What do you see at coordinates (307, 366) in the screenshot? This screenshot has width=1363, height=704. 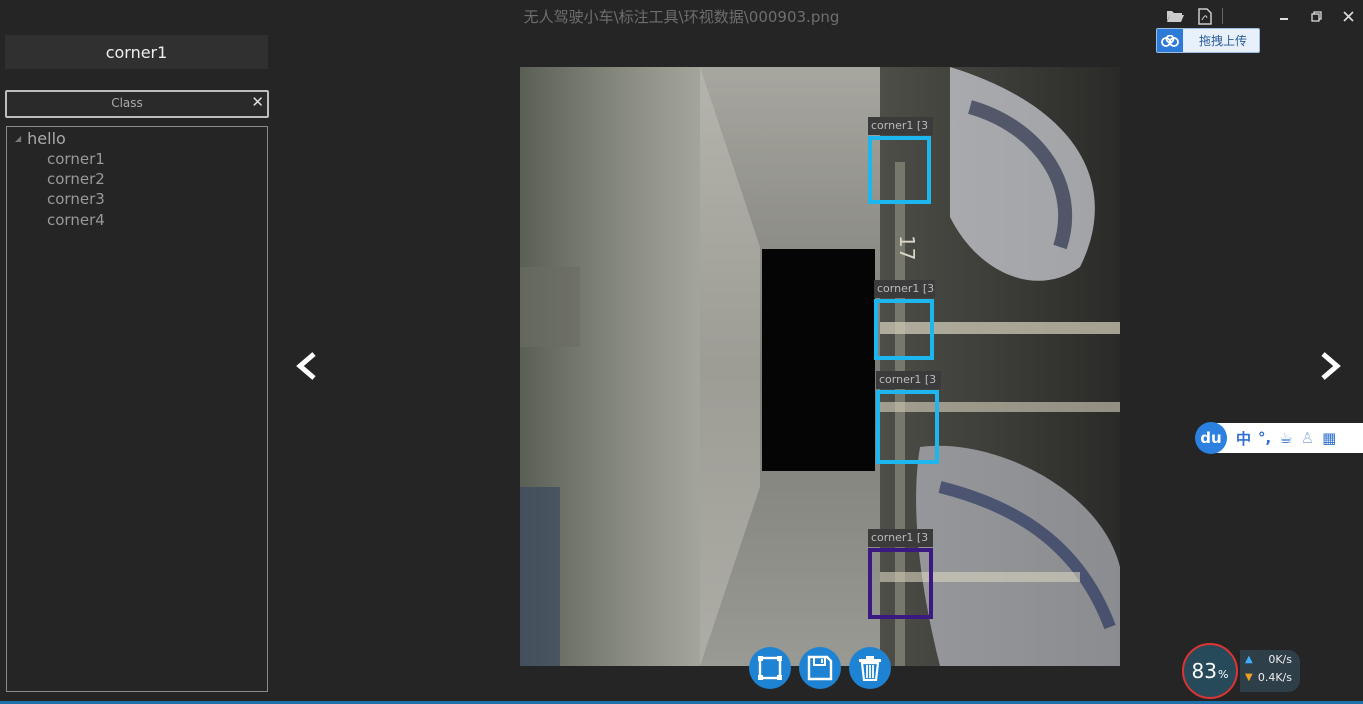 I see `previous-image-icon` at bounding box center [307, 366].